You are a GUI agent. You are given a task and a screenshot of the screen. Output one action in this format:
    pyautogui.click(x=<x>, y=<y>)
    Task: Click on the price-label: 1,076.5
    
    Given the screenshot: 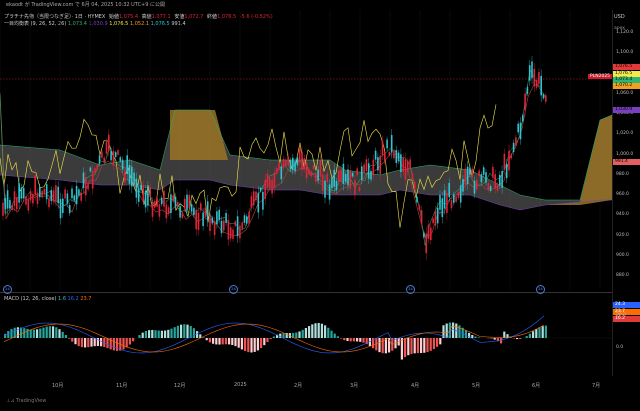 What is the action you would take?
    pyautogui.click(x=626, y=67)
    